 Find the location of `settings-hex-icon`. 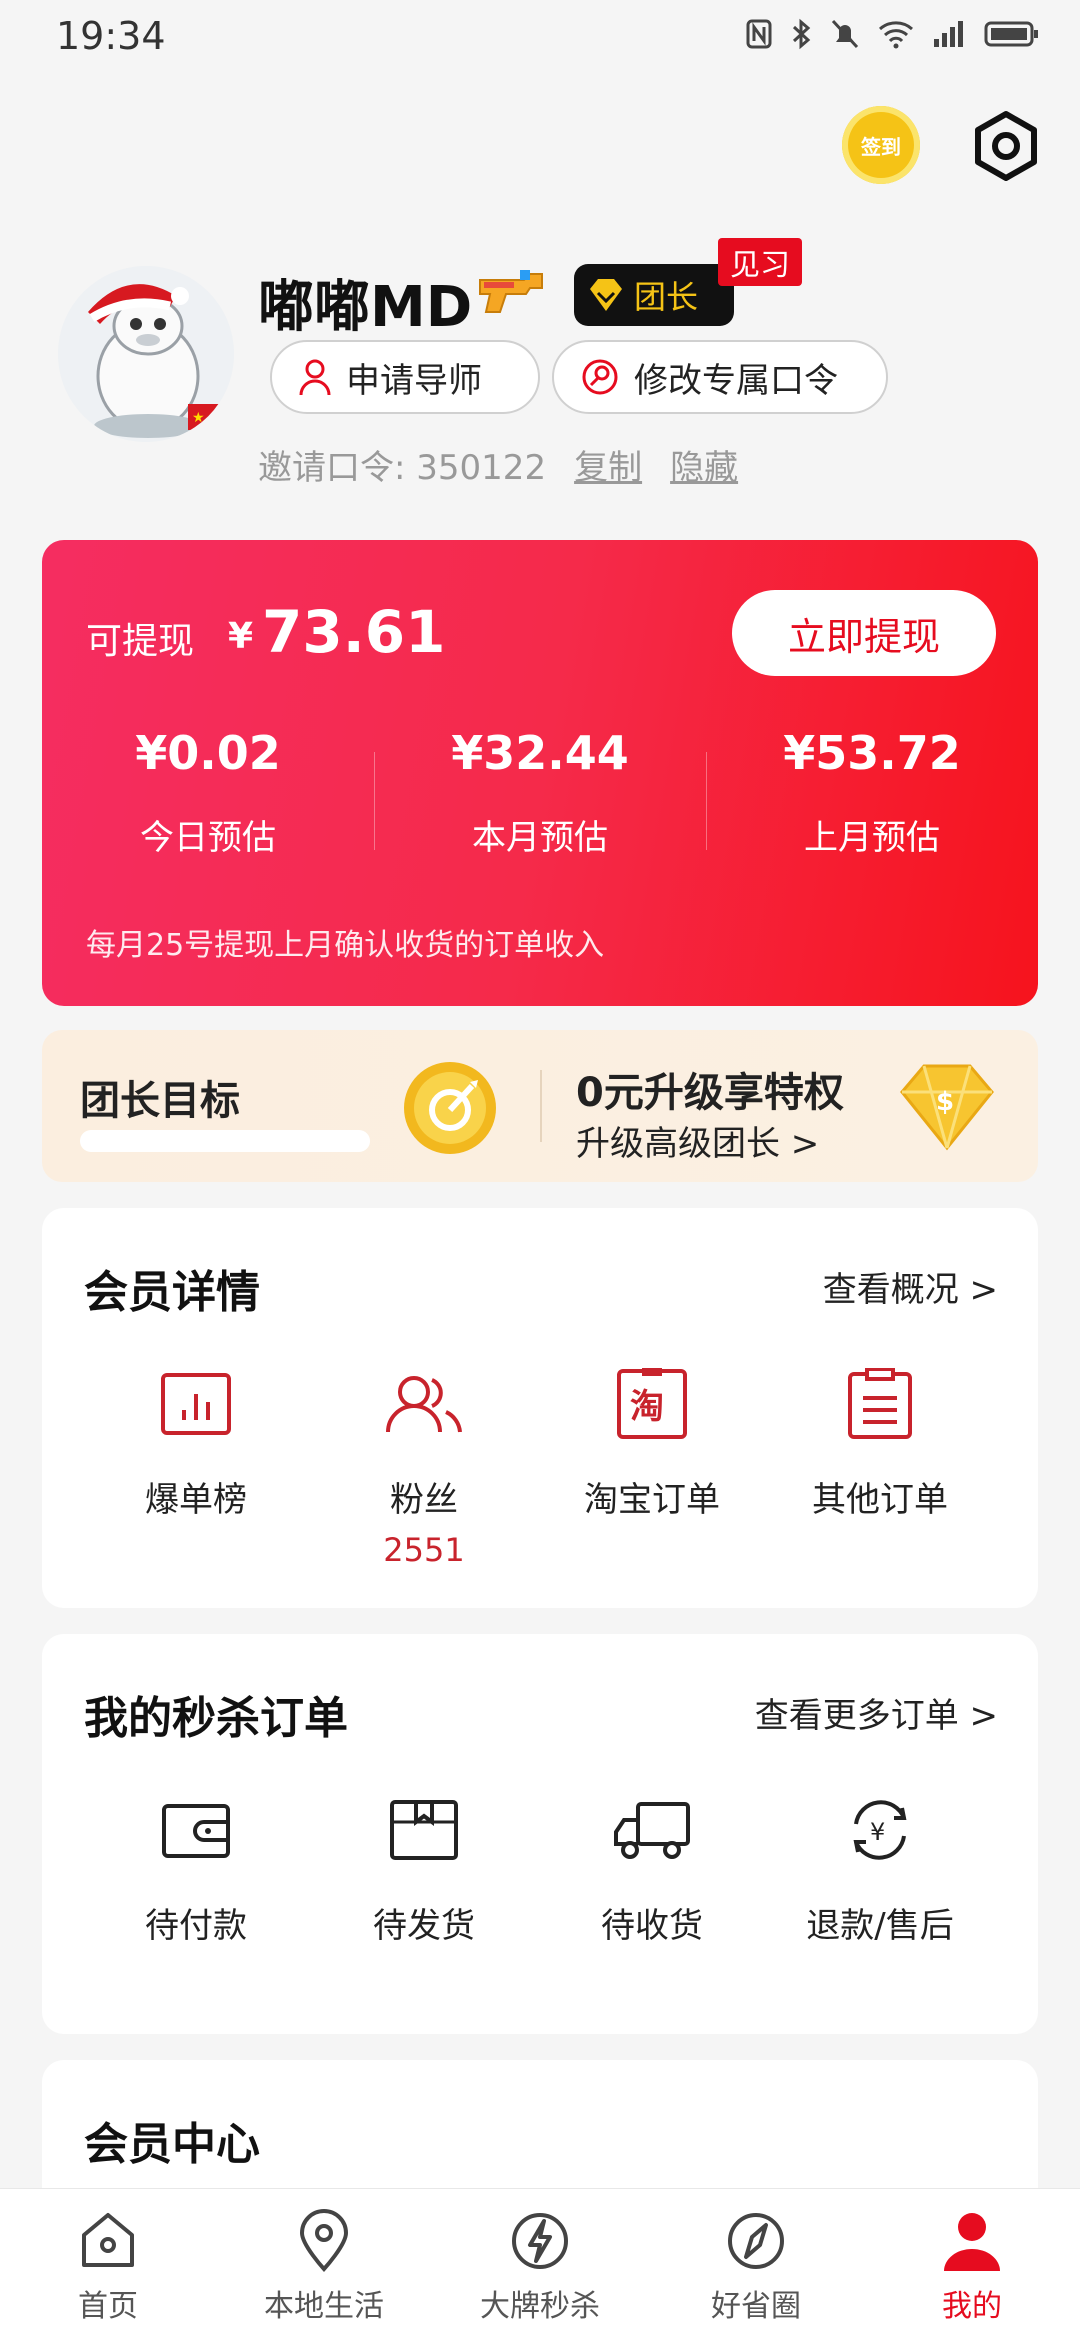

settings-hex-icon is located at coordinates (1006, 146).